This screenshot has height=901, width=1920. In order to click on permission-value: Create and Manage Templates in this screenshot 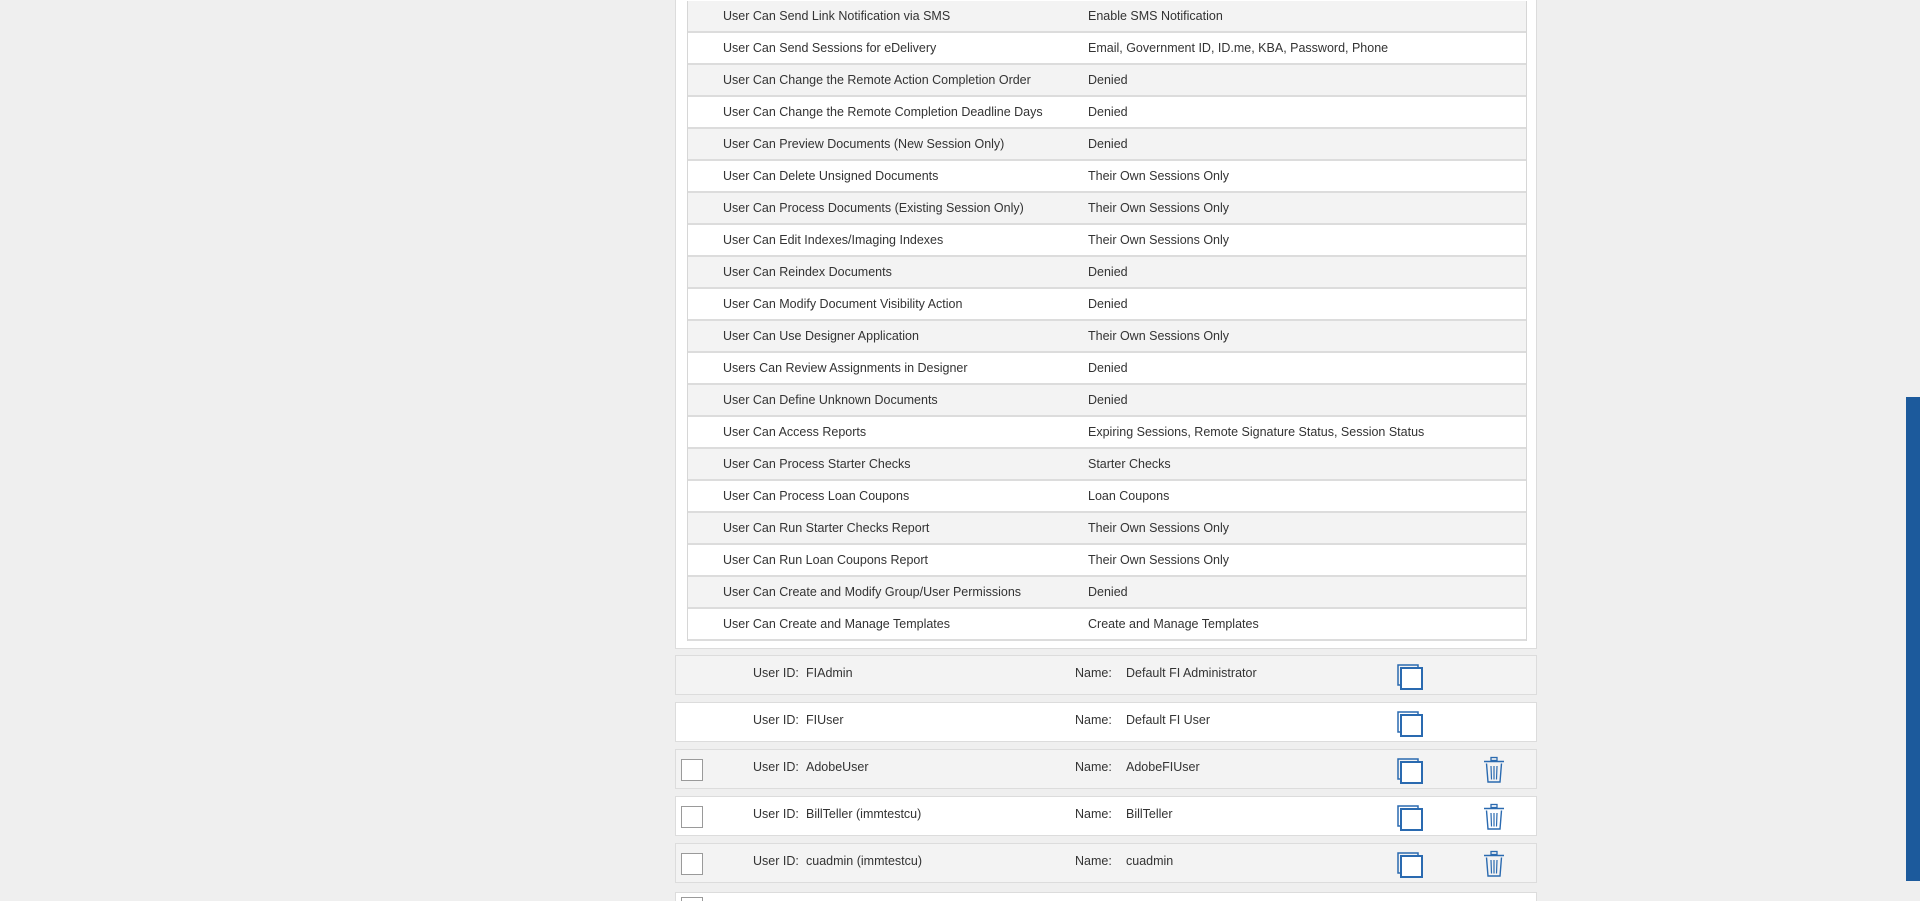, I will do `click(1173, 624)`.